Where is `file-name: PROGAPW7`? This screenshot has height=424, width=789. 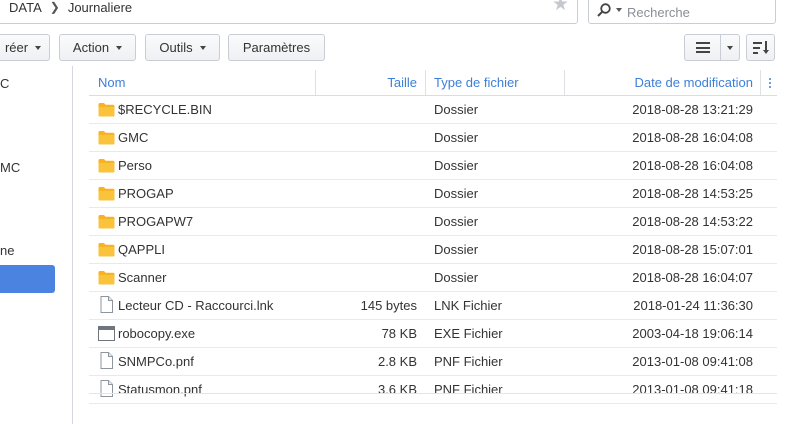 file-name: PROGAPW7 is located at coordinates (156, 221).